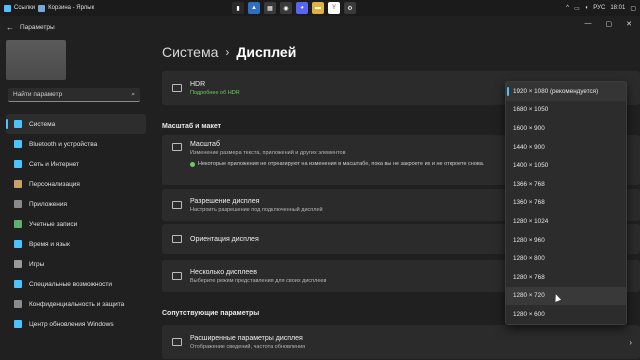  I want to click on sidebar-item-bluetooth: Bluetooth и устройства, so click(76, 144).